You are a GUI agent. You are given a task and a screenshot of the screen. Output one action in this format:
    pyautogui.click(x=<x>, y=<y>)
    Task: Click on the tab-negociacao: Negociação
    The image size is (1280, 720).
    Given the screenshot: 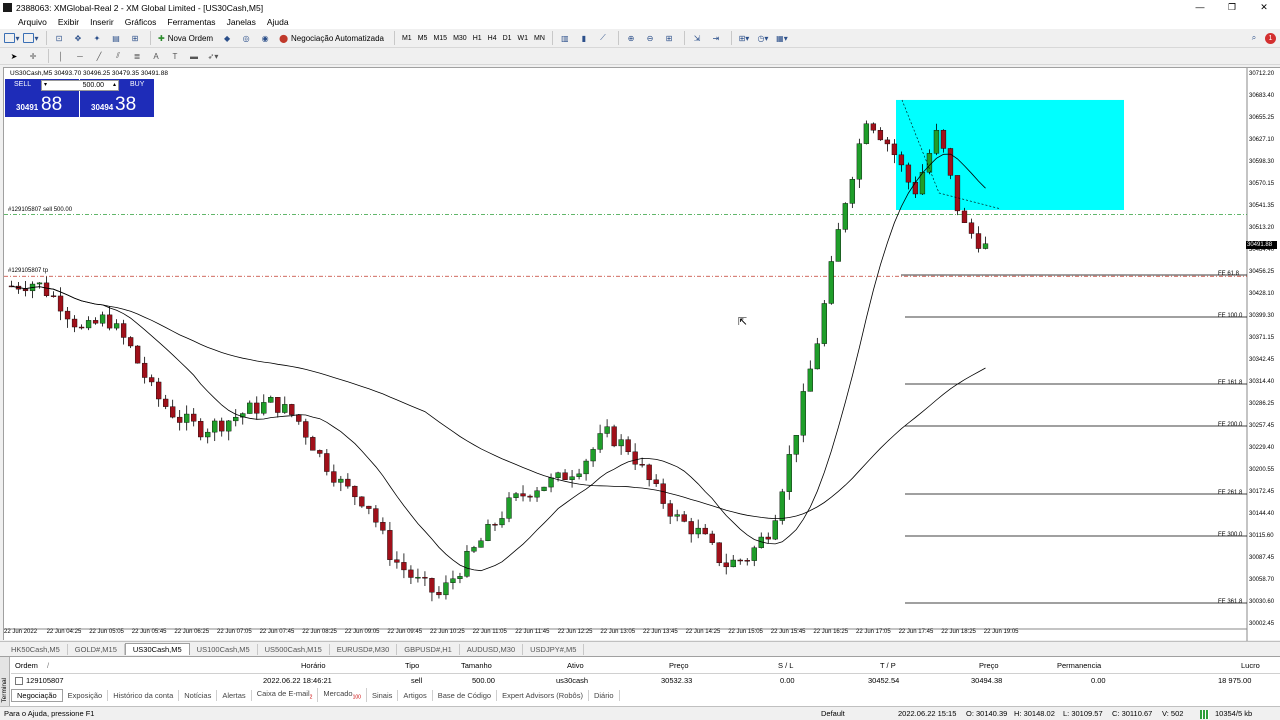 What is the action you would take?
    pyautogui.click(x=37, y=695)
    